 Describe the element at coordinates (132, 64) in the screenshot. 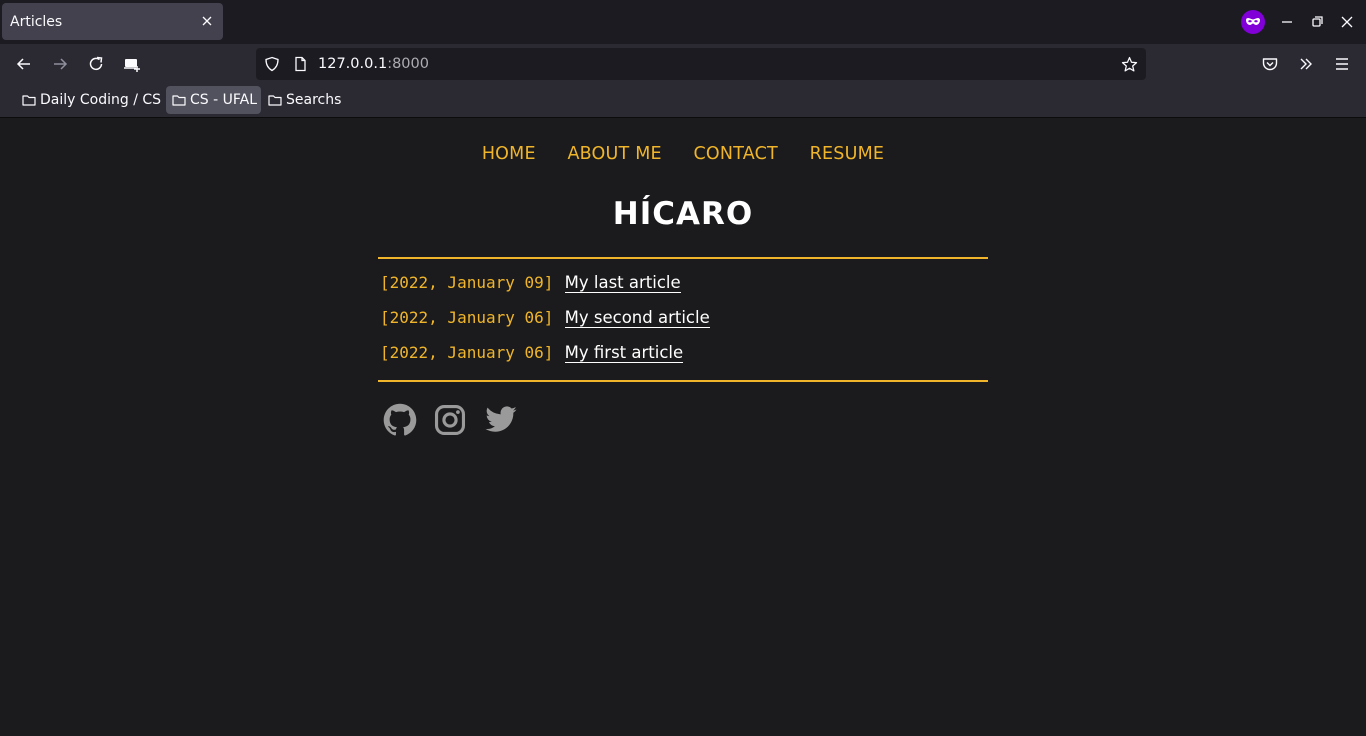

I see `extension-icon` at that location.